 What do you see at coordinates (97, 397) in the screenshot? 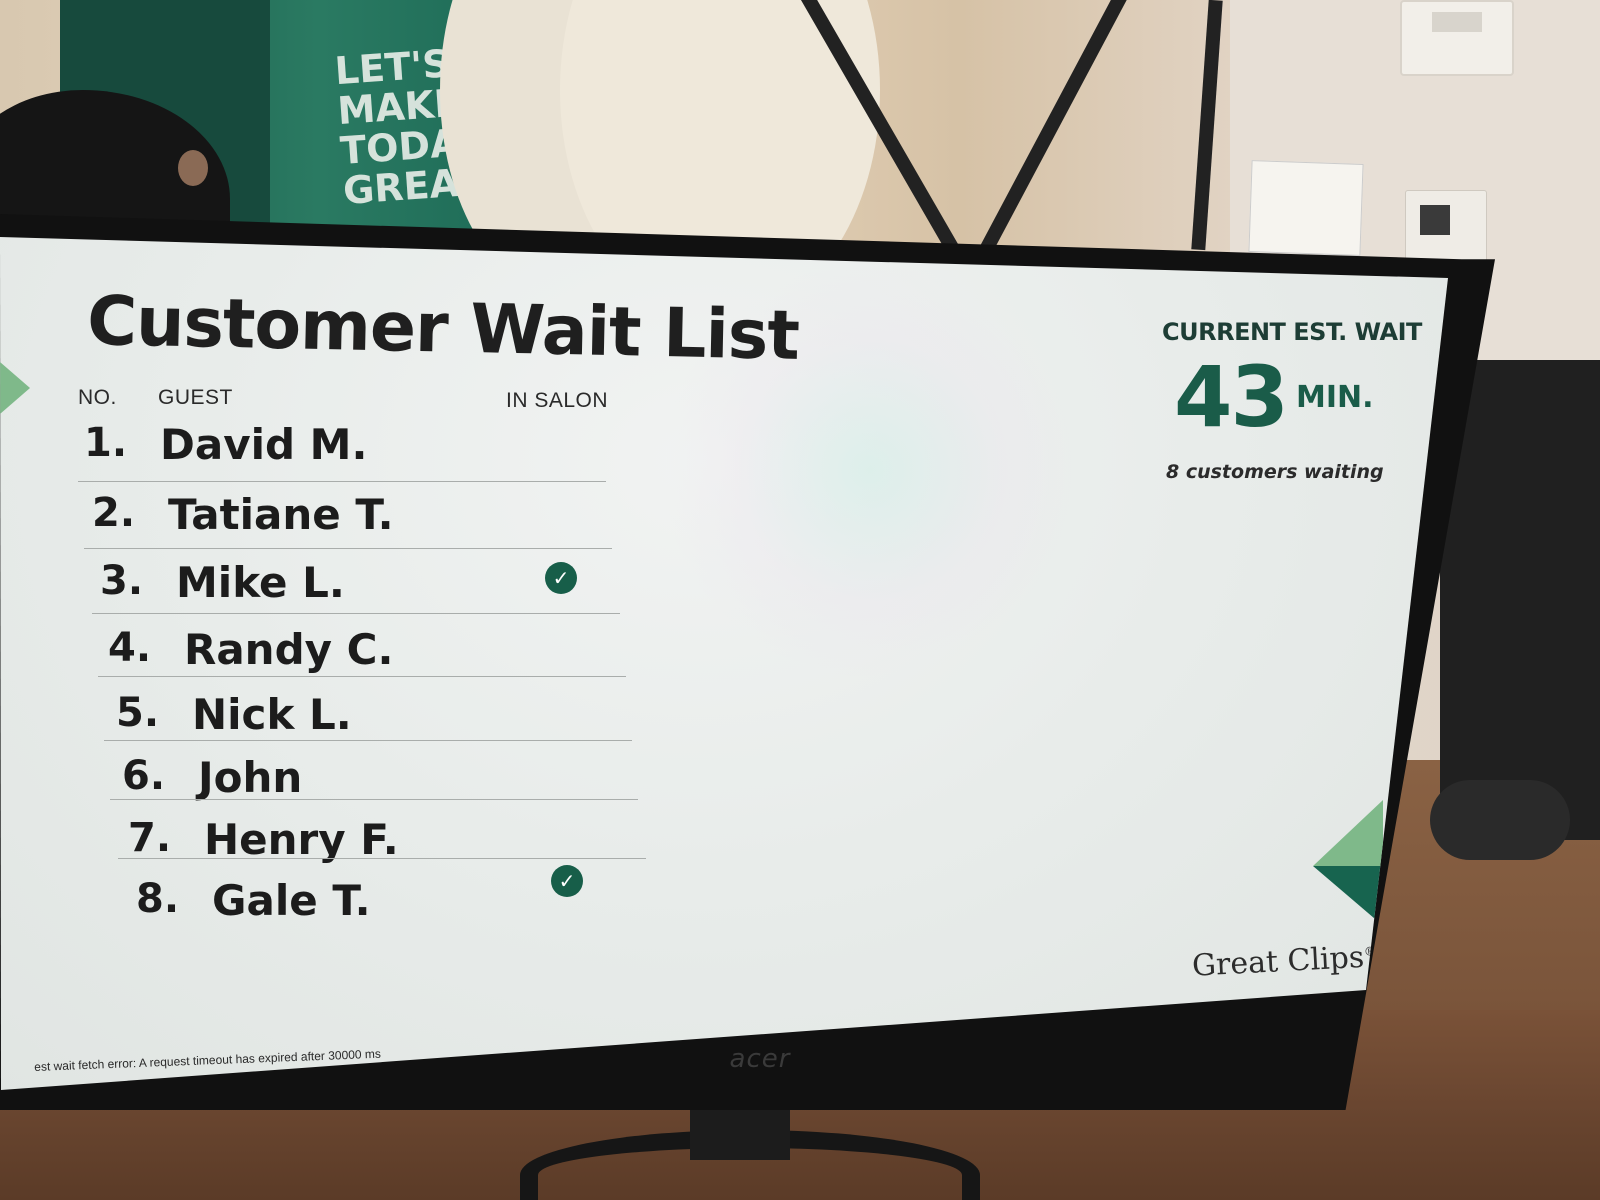
I see `column-header-number: NO.` at bounding box center [97, 397].